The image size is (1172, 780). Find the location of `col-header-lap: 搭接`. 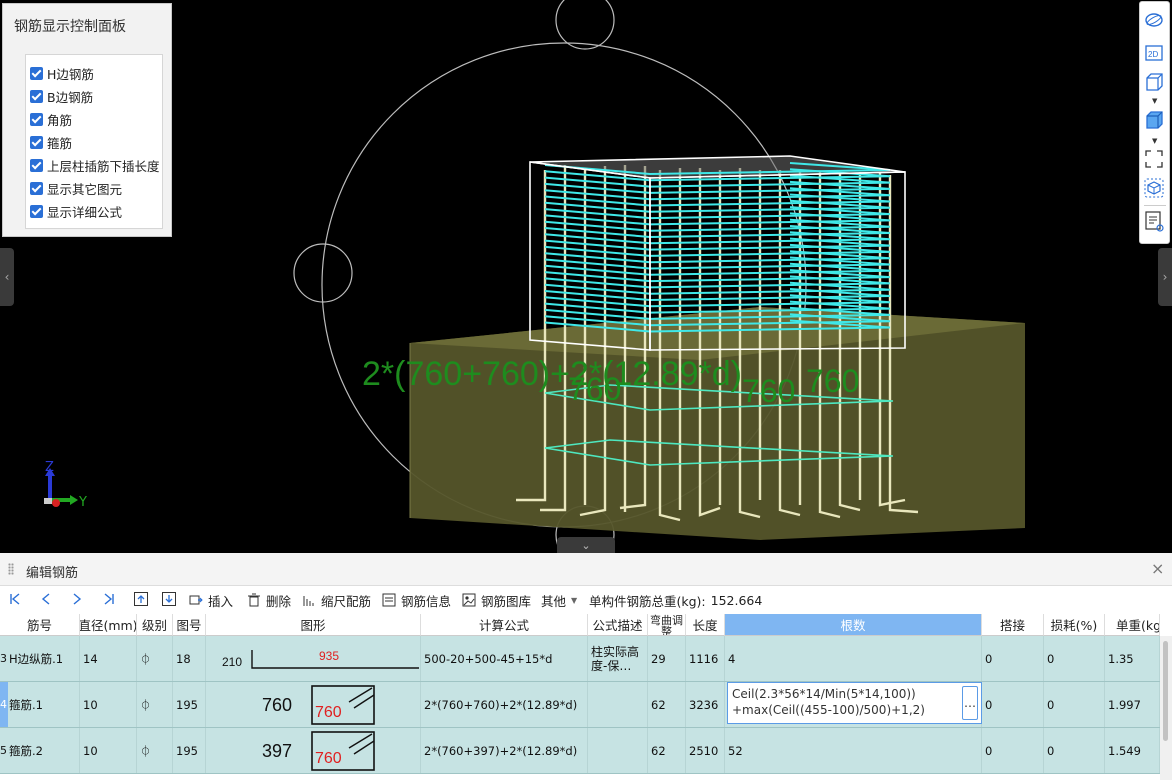

col-header-lap: 搭接 is located at coordinates (1013, 625).